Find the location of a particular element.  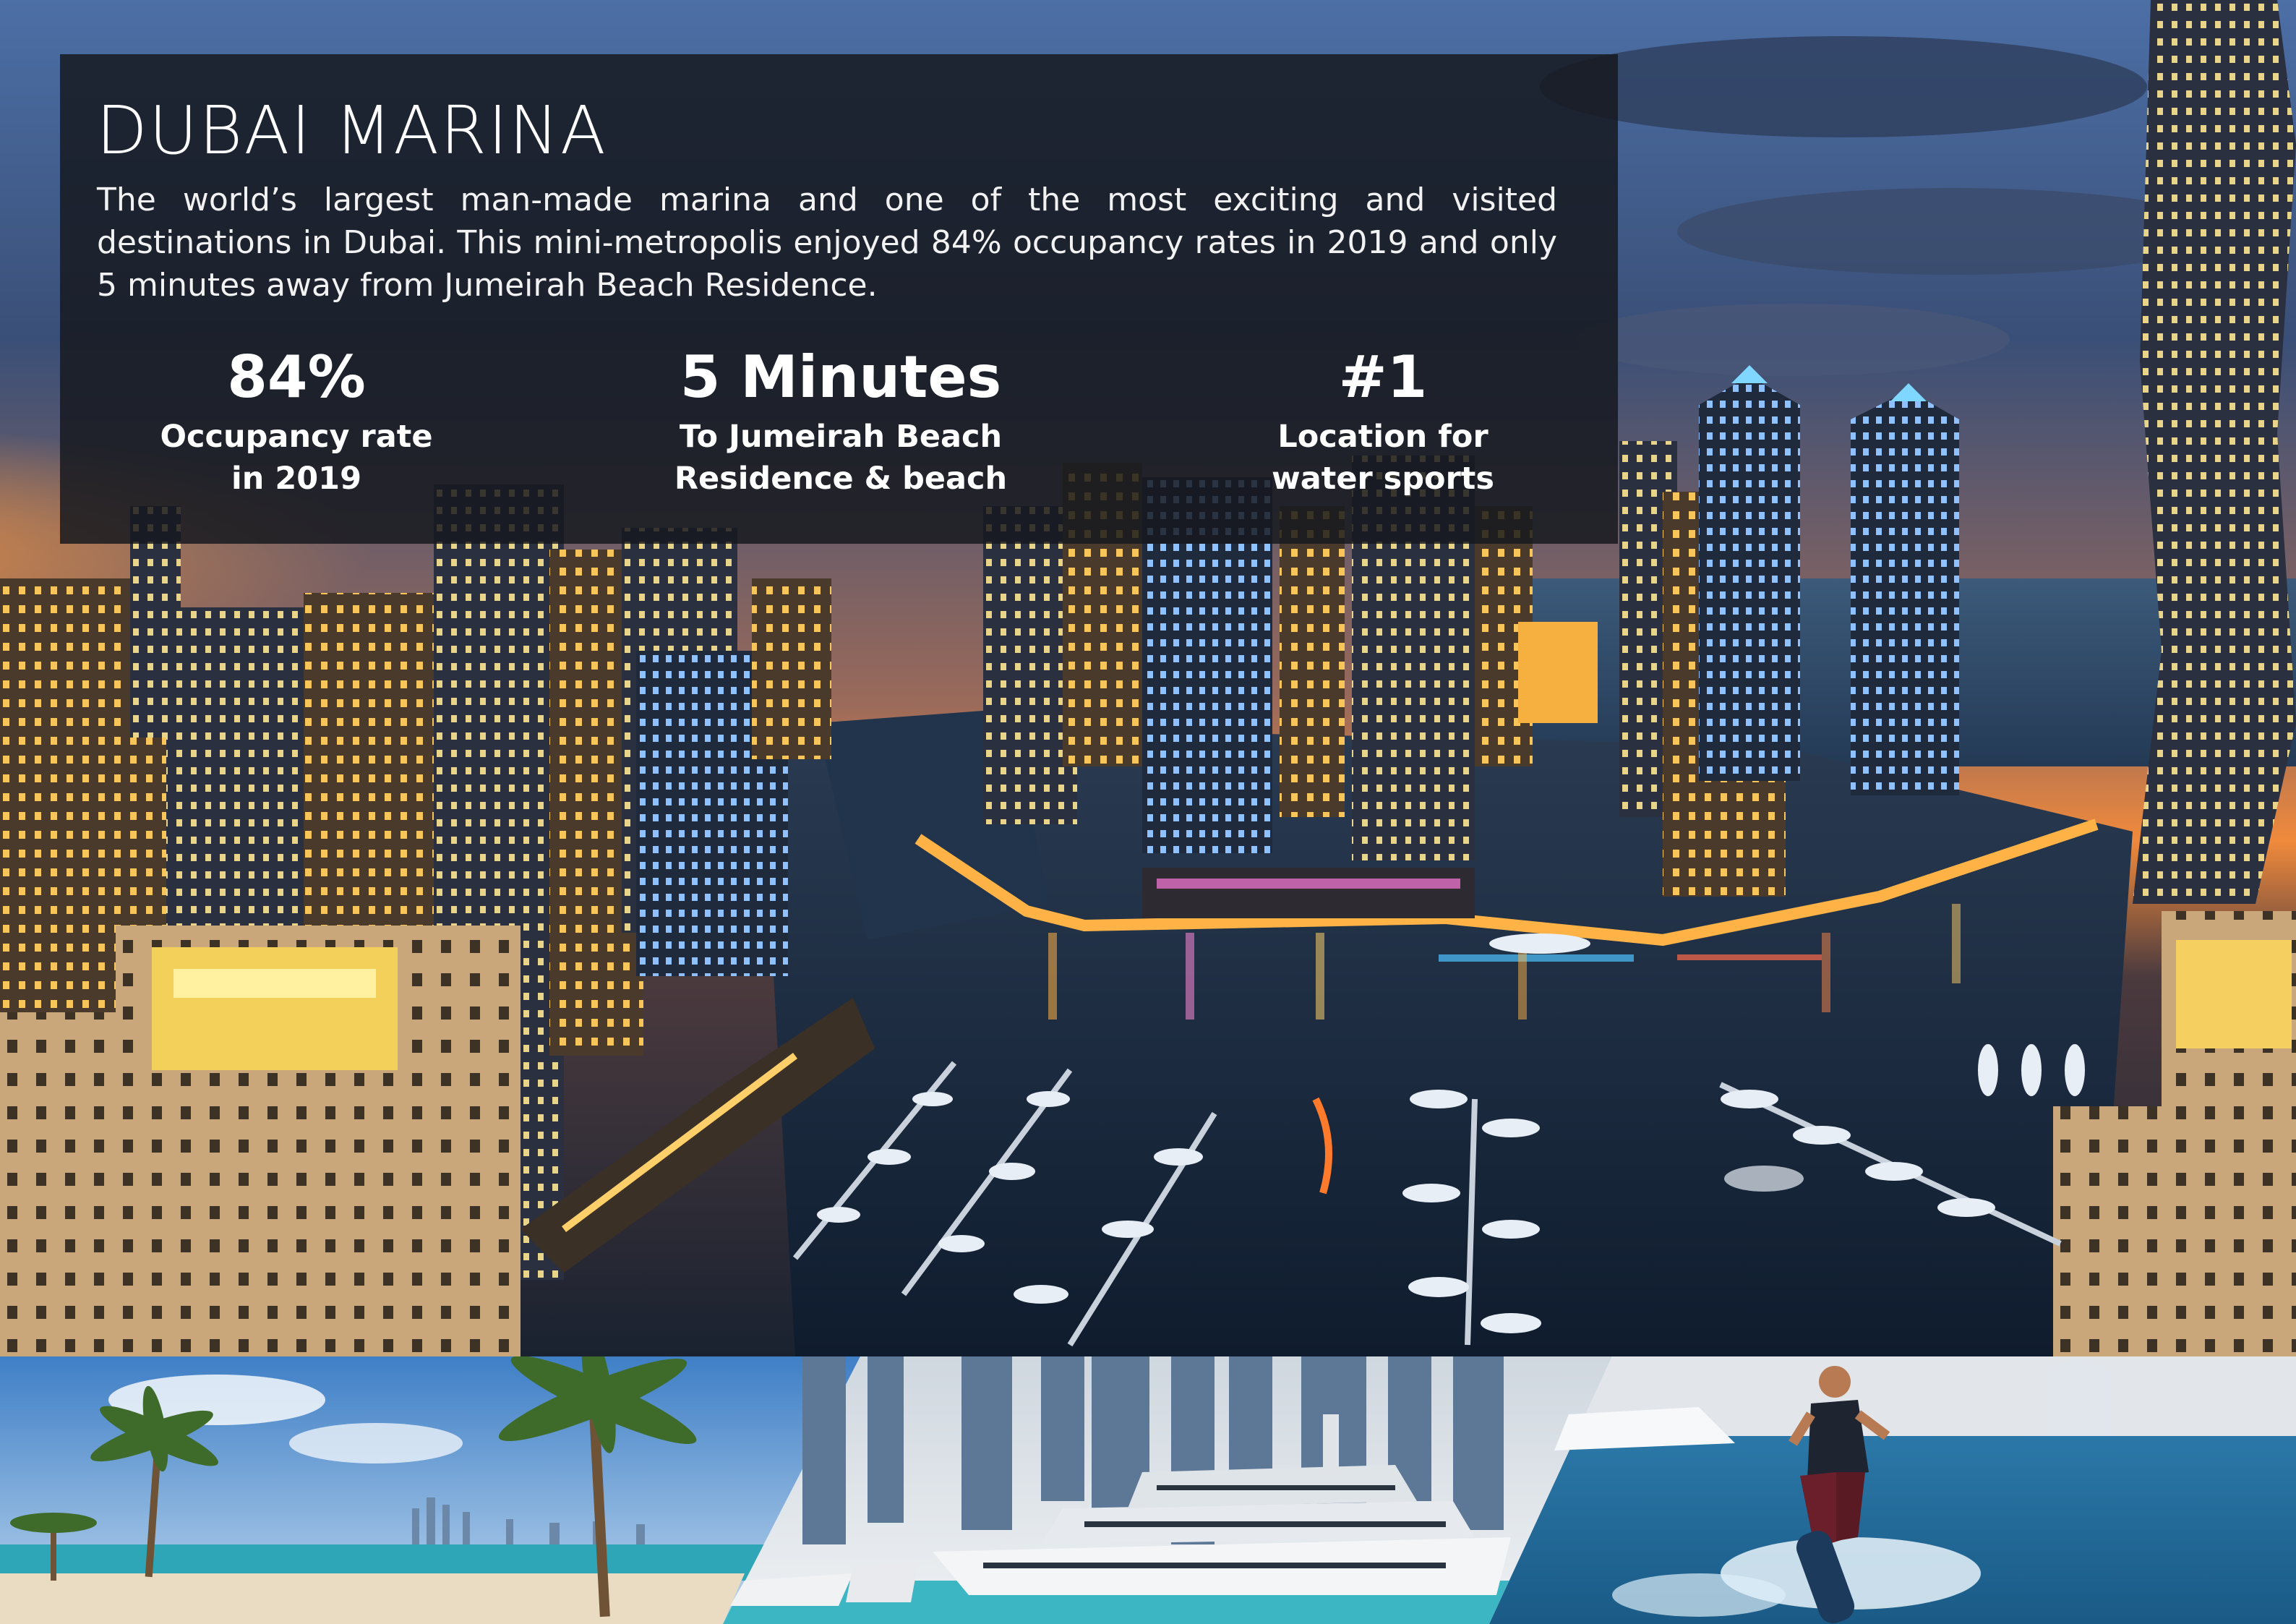

stat-ranking: #1 Location for water sports is located at coordinates (1383, 422).